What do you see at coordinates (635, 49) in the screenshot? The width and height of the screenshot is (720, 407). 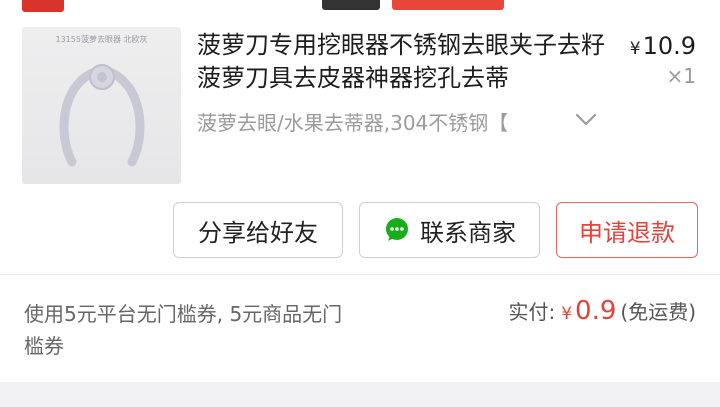 I see `price-currency: ¥` at bounding box center [635, 49].